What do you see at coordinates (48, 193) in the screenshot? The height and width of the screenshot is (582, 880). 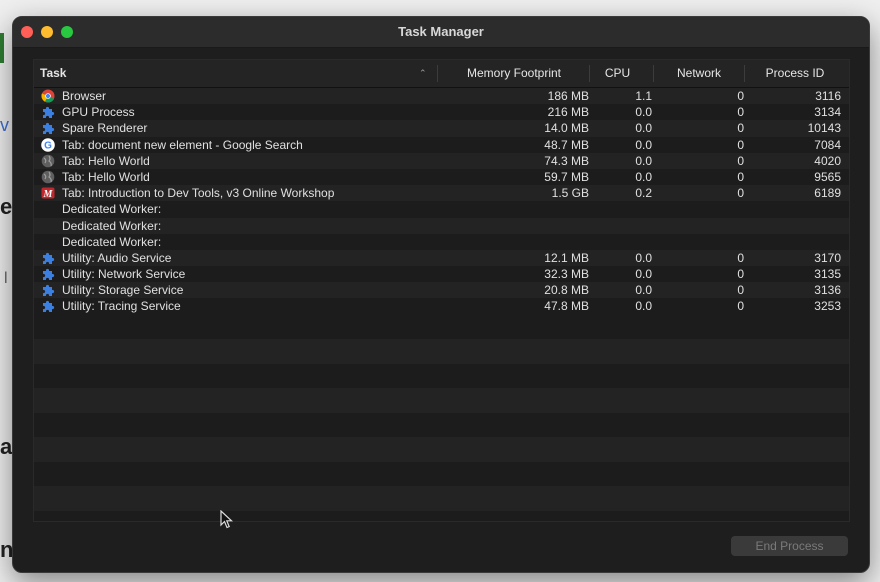 I see `fem-icon: M` at bounding box center [48, 193].